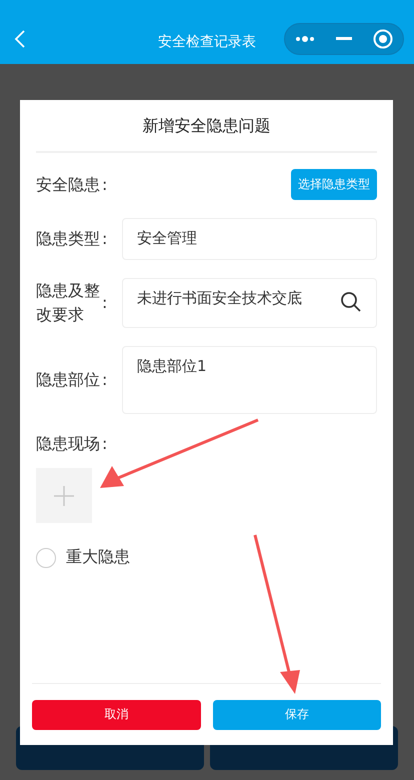 The image size is (414, 780). I want to click on dialog-title: 新增安全隐患问题, so click(206, 126).